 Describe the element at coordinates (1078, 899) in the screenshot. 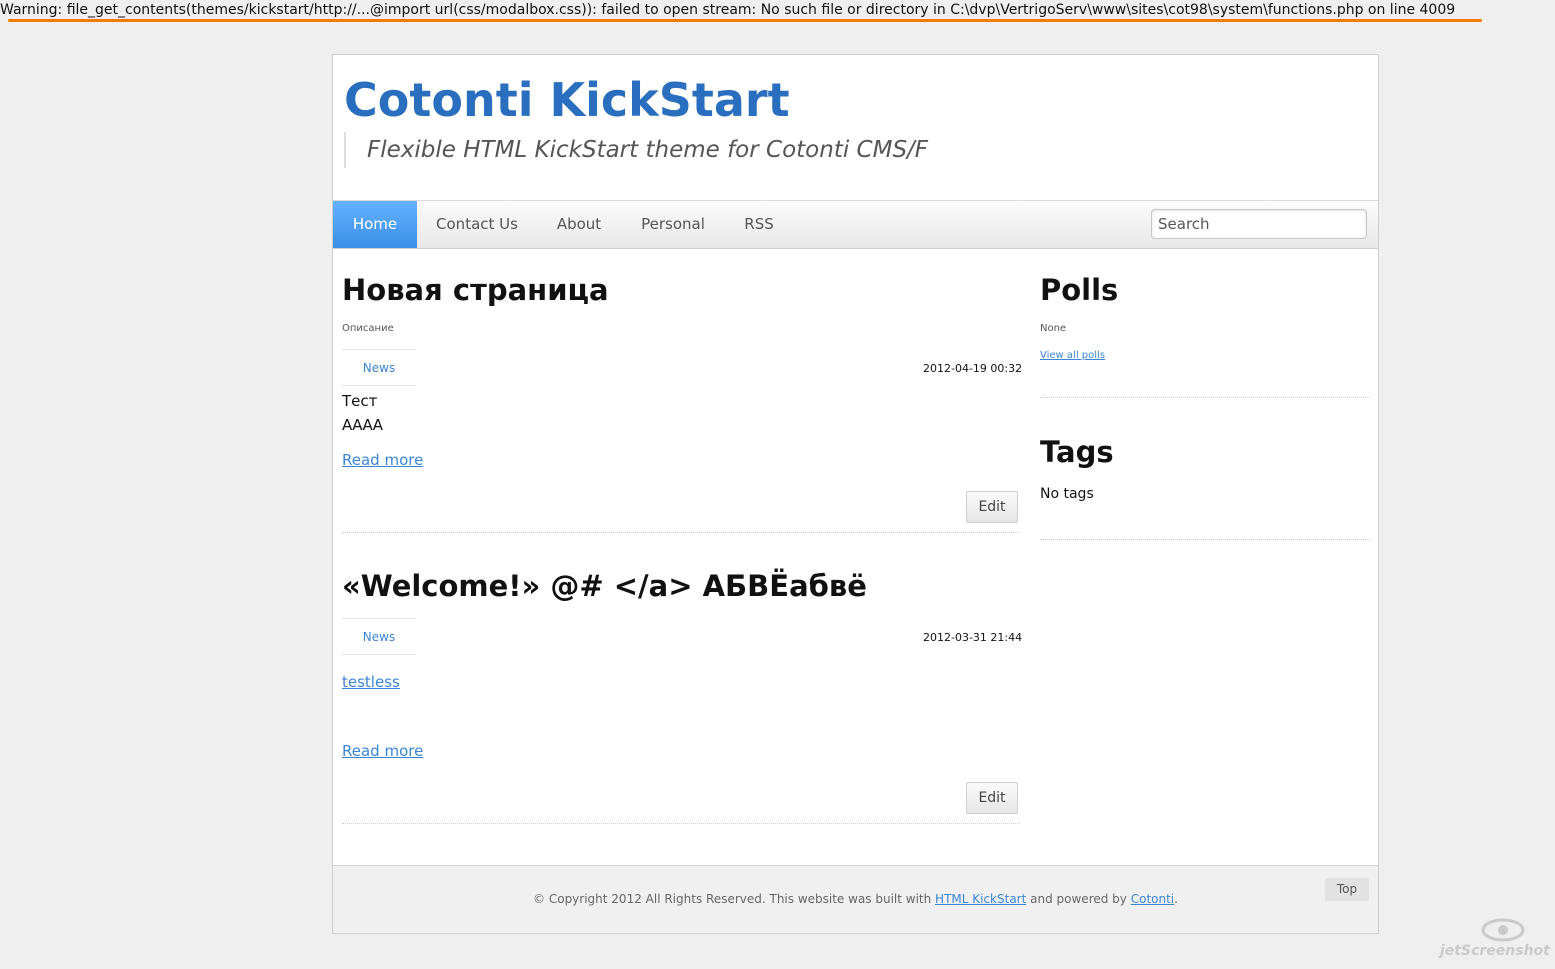

I see `footer-text-part: and powered by` at that location.